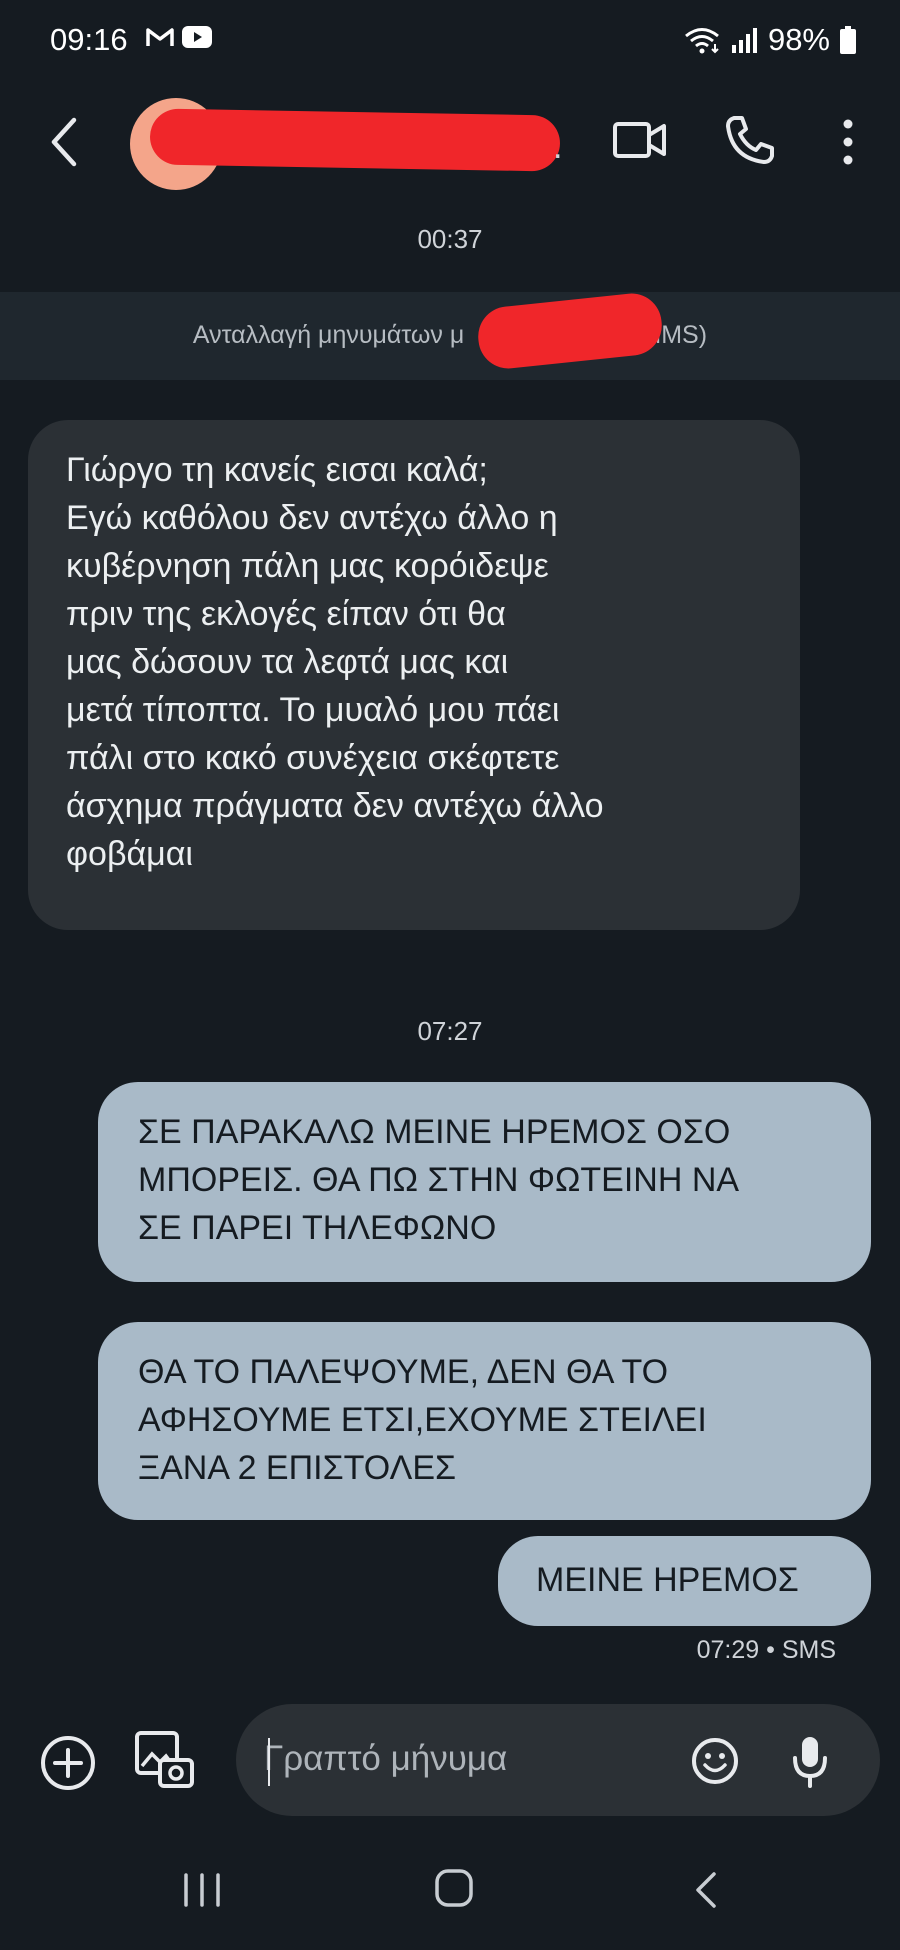 The height and width of the screenshot is (1950, 900). What do you see at coordinates (68, 1763) in the screenshot?
I see `add-icon` at bounding box center [68, 1763].